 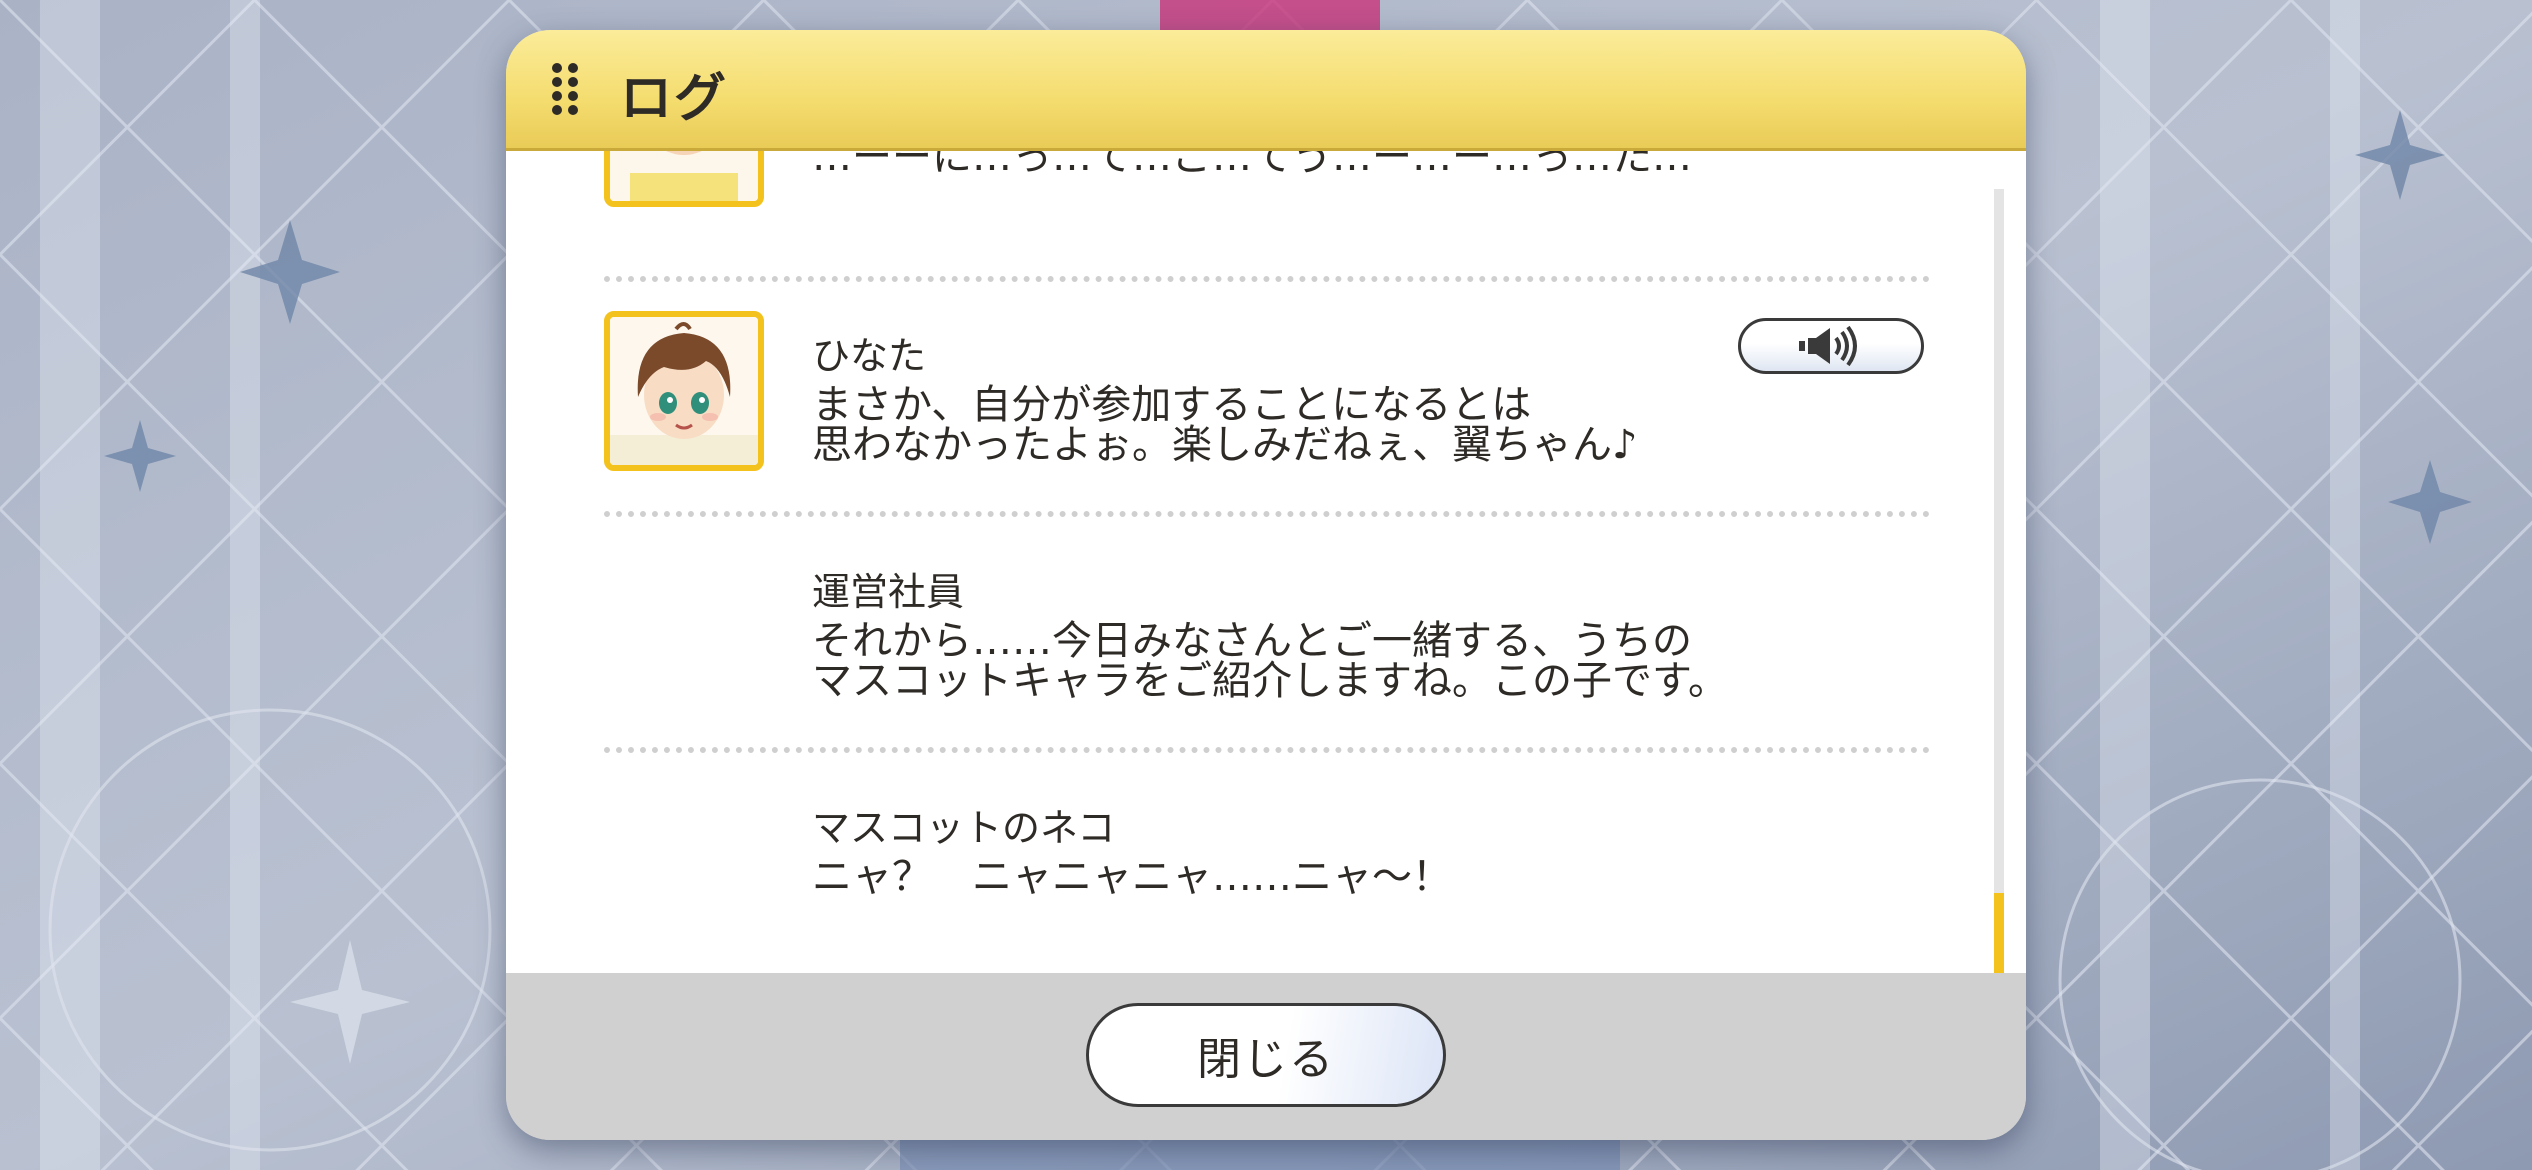 I want to click on dialog-footer: 閉じる, so click(x=1266, y=1056).